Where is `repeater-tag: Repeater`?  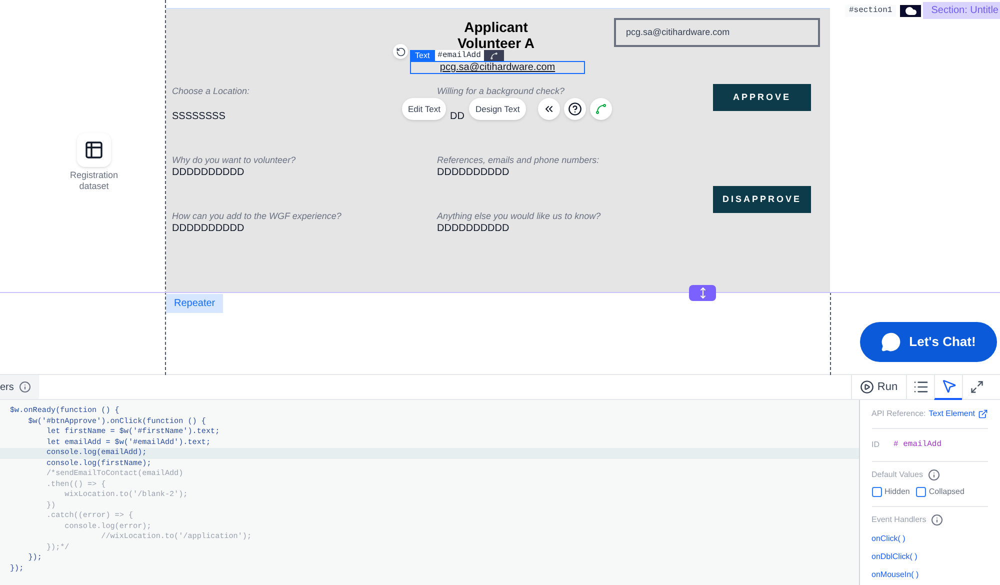 repeater-tag: Repeater is located at coordinates (195, 303).